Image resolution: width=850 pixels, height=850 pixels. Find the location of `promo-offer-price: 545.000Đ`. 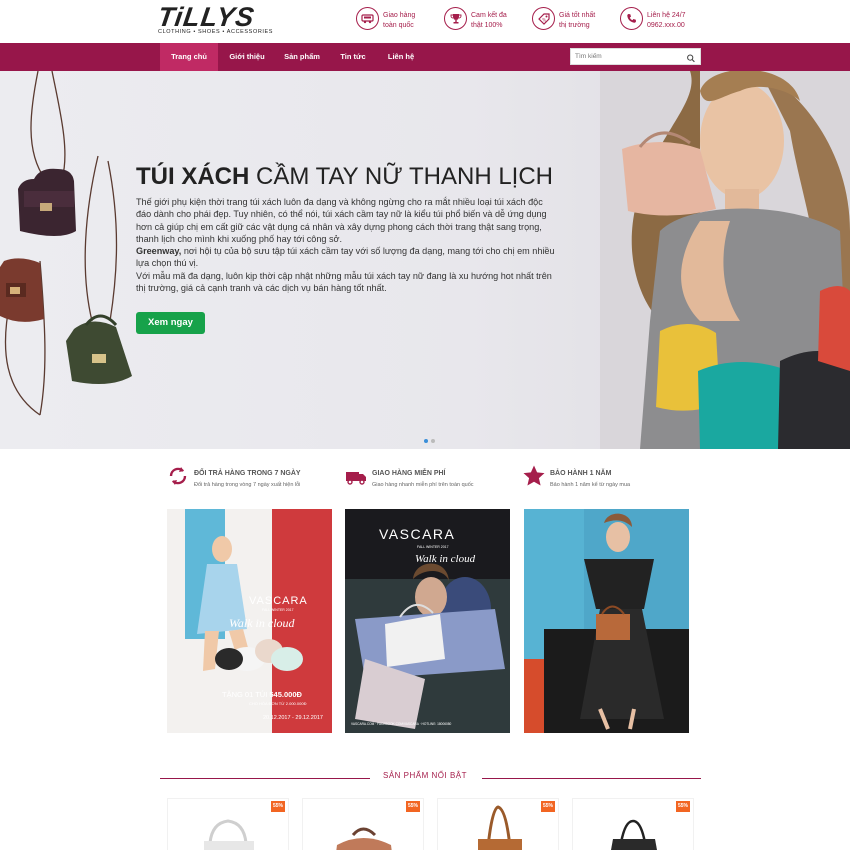

promo-offer-price: 545.000Đ is located at coordinates (285, 694).